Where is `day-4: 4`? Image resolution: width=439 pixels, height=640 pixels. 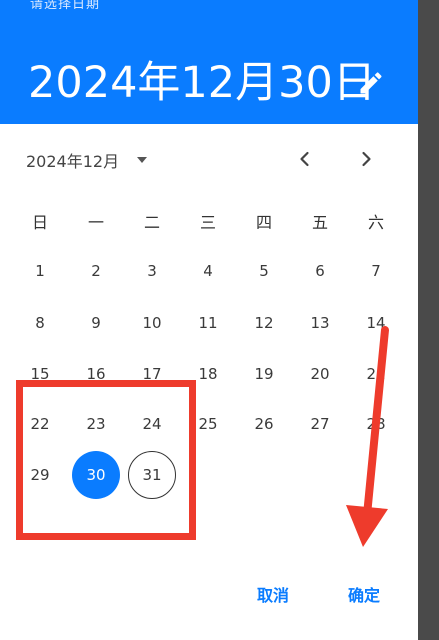
day-4: 4 is located at coordinates (208, 271).